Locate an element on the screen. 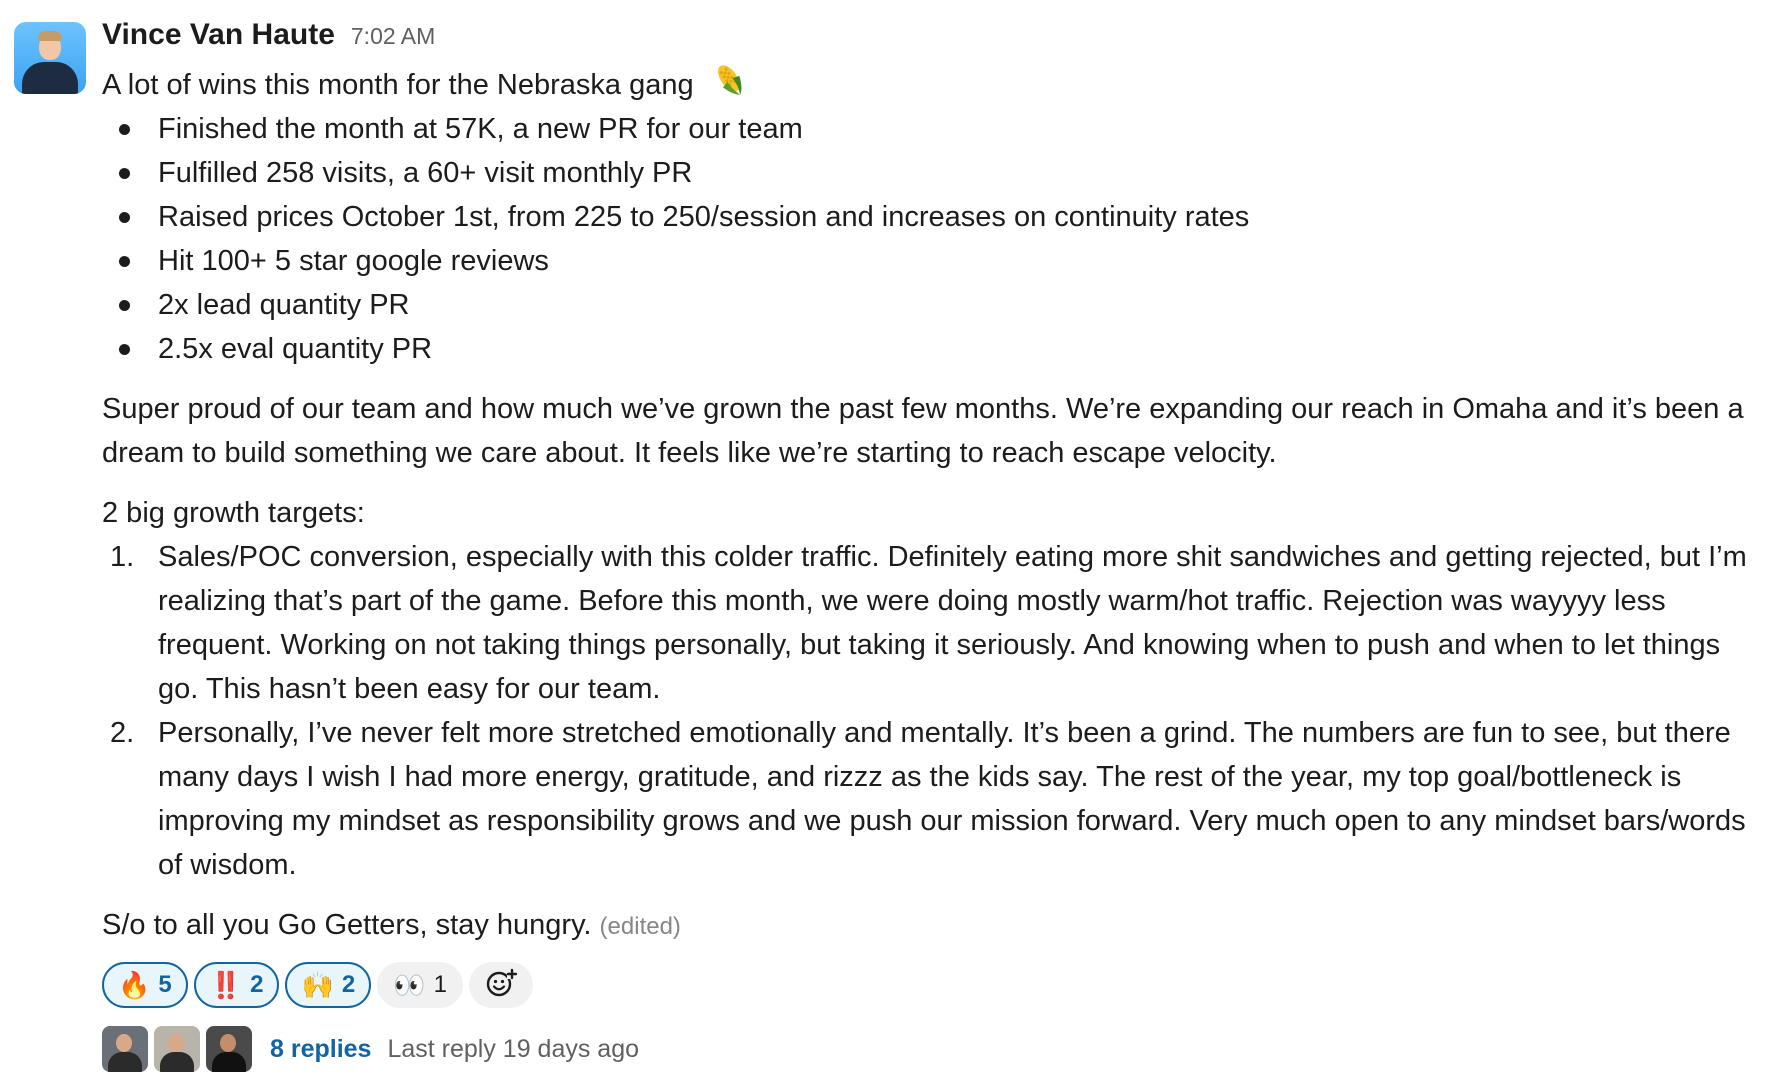 This screenshot has width=1774, height=1084. list-item: Hit 100+ 5 star google reviews is located at coordinates (932, 261).